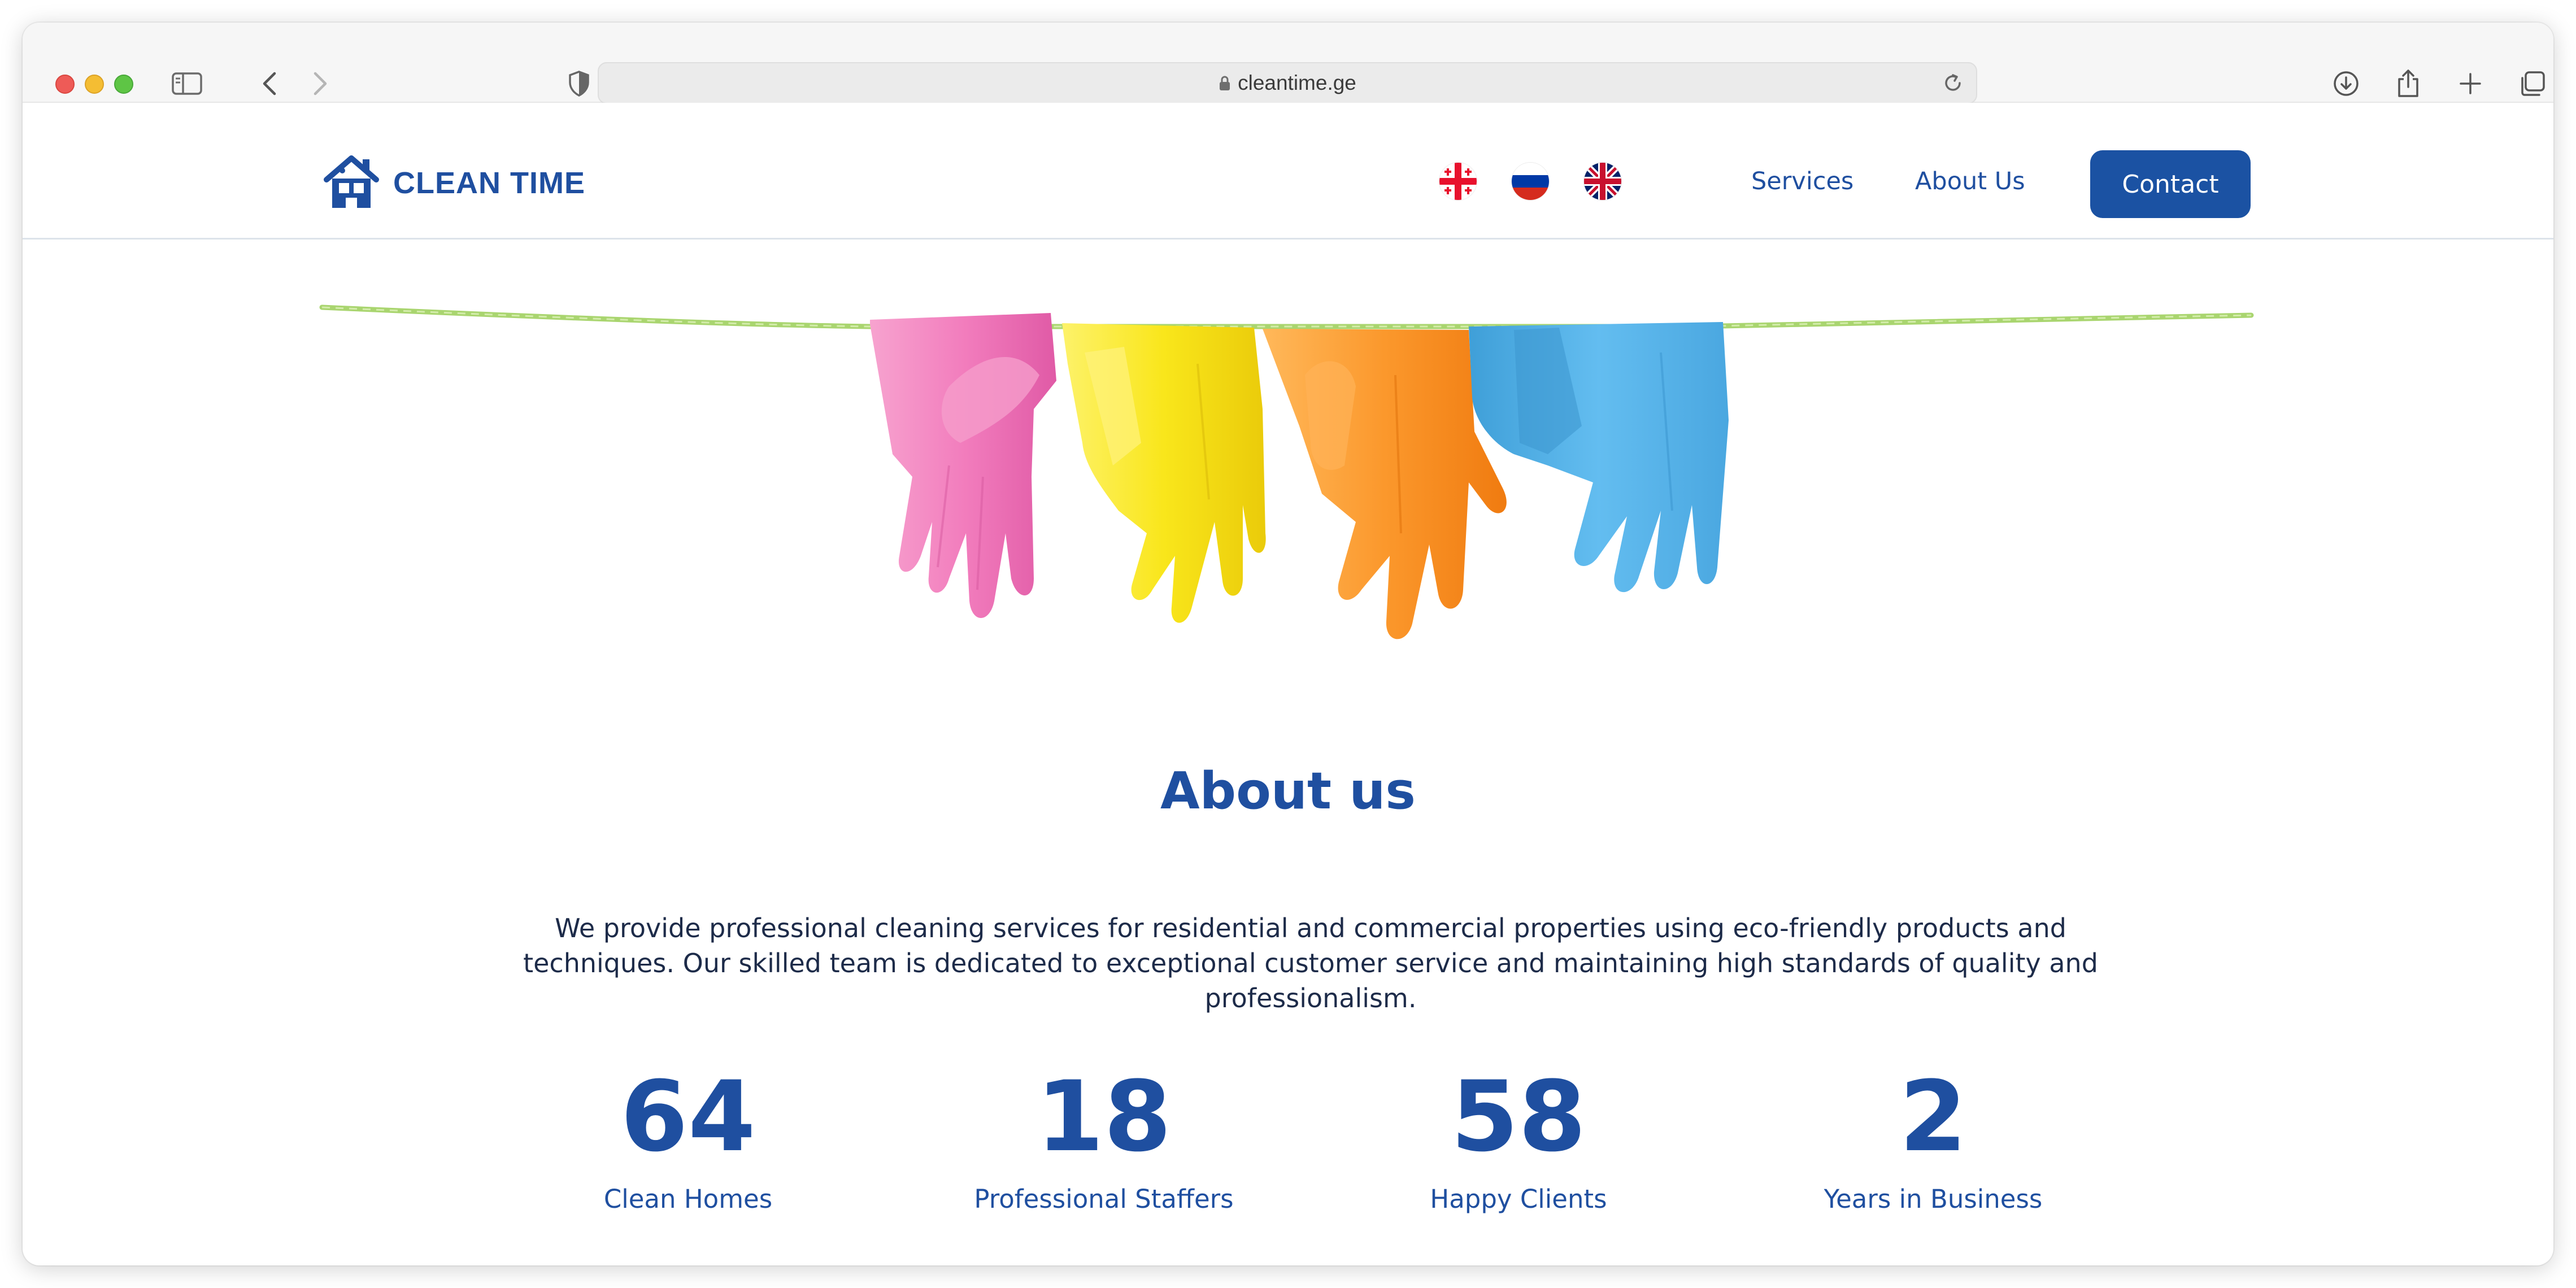  I want to click on stat-professional-staffers: 18 Professional Staffers, so click(1104, 1137).